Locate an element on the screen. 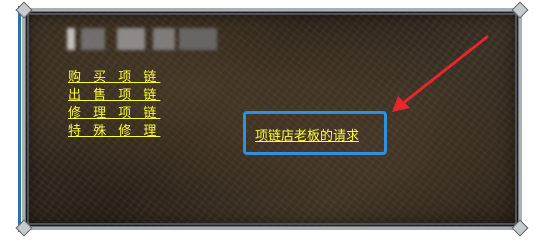 The image size is (536, 246). npc-name-blurred is located at coordinates (142, 39).